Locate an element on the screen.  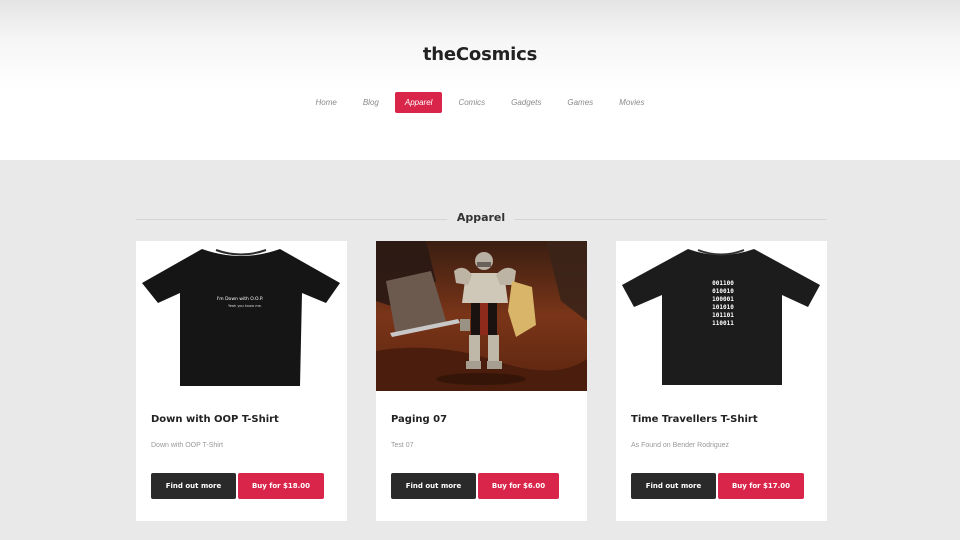
product-title: Paging 07 is located at coordinates (419, 419).